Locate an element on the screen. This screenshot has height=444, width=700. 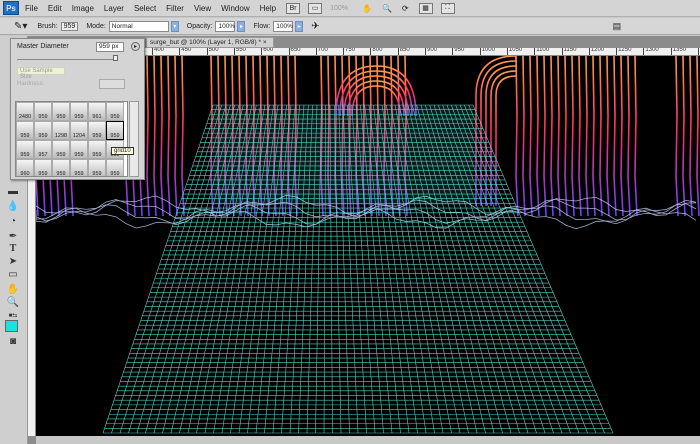
airbrush-icon: ✈ is located at coordinates (315, 26).